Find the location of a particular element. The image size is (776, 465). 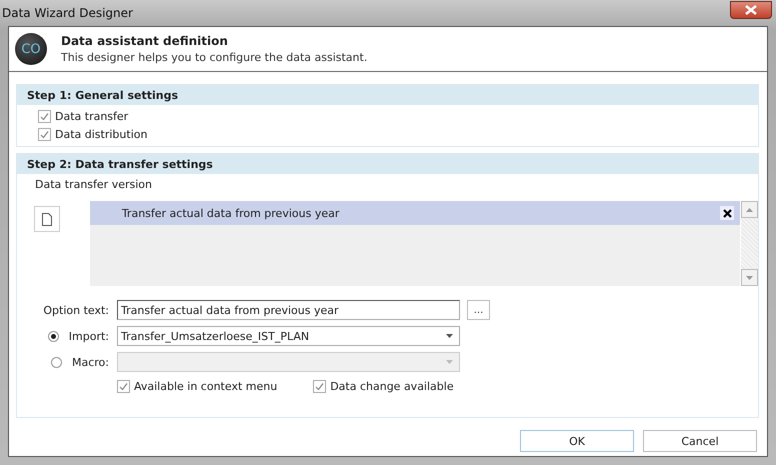

checkbox-label: Data transfer is located at coordinates (91, 116).